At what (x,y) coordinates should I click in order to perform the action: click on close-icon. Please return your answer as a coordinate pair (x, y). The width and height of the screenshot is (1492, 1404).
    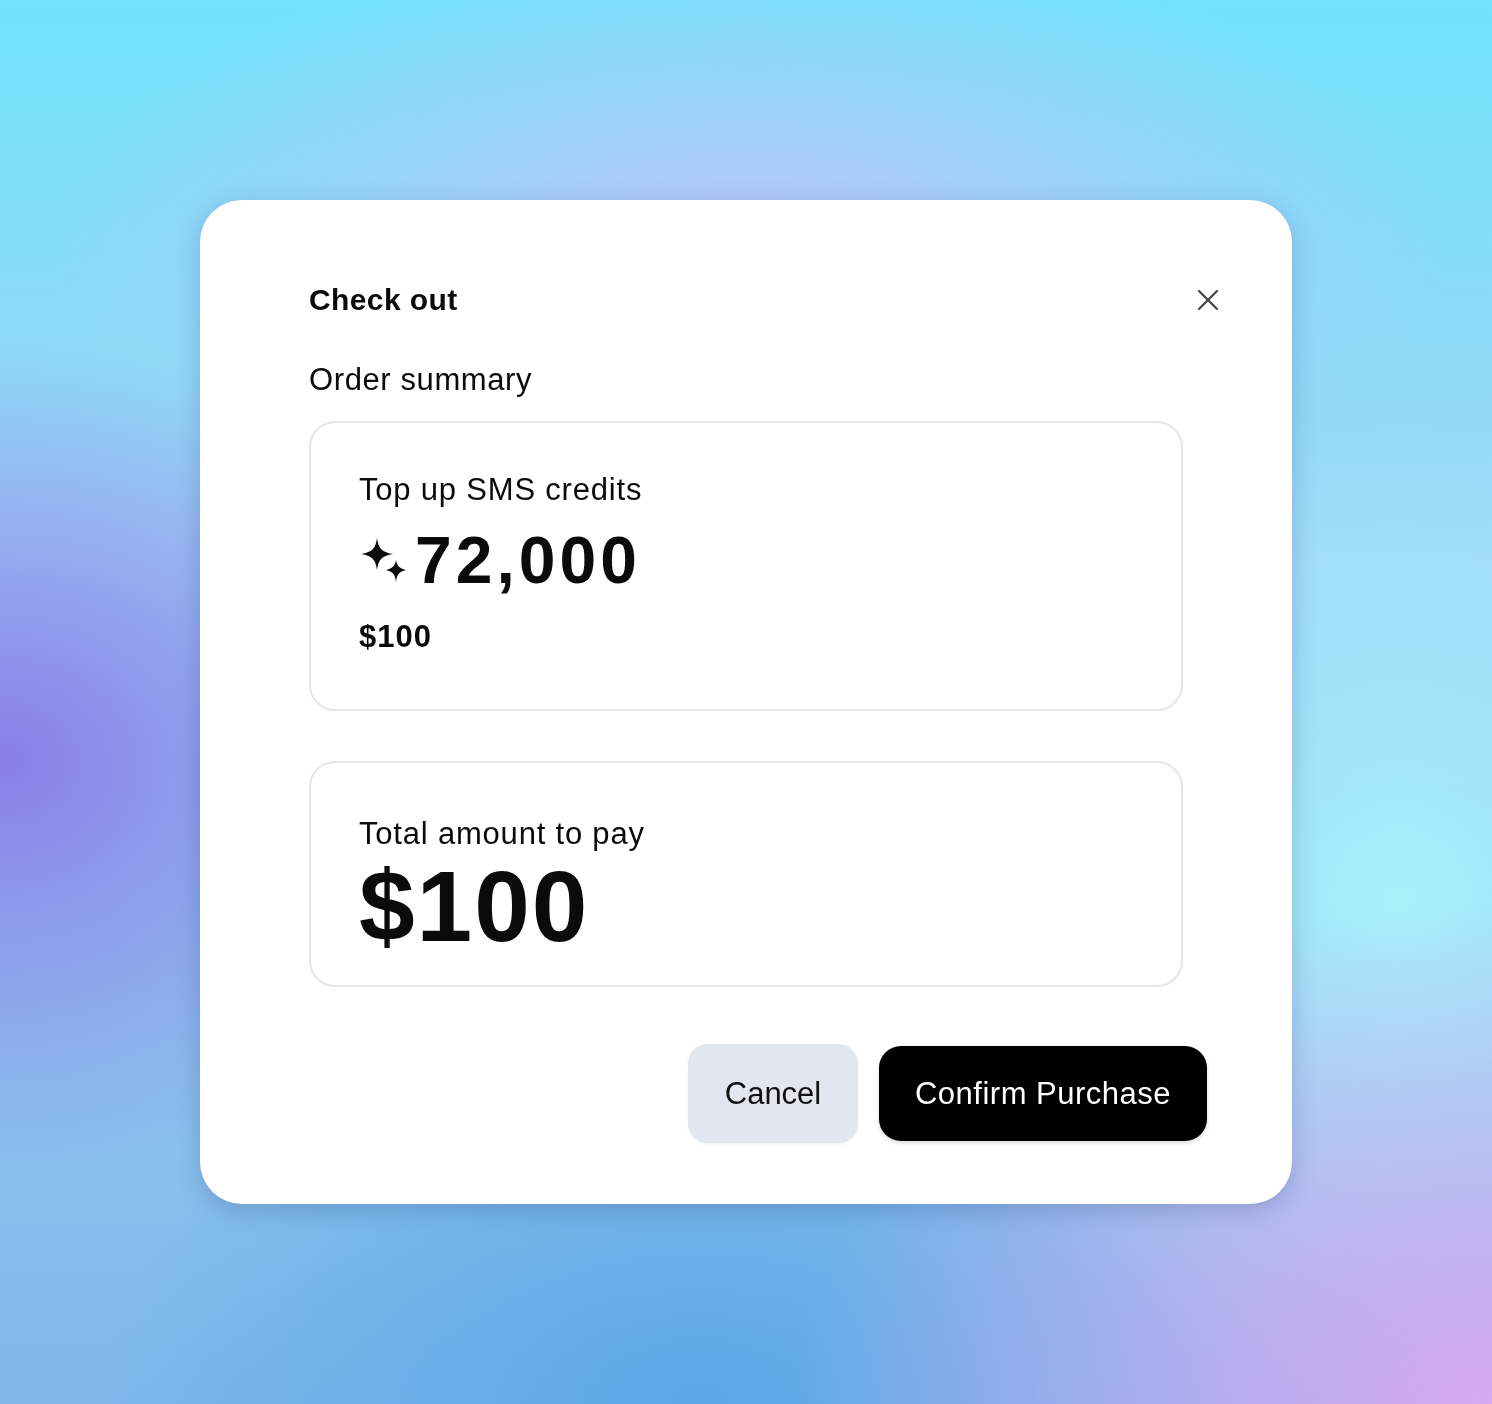
    Looking at the image, I should click on (1208, 300).